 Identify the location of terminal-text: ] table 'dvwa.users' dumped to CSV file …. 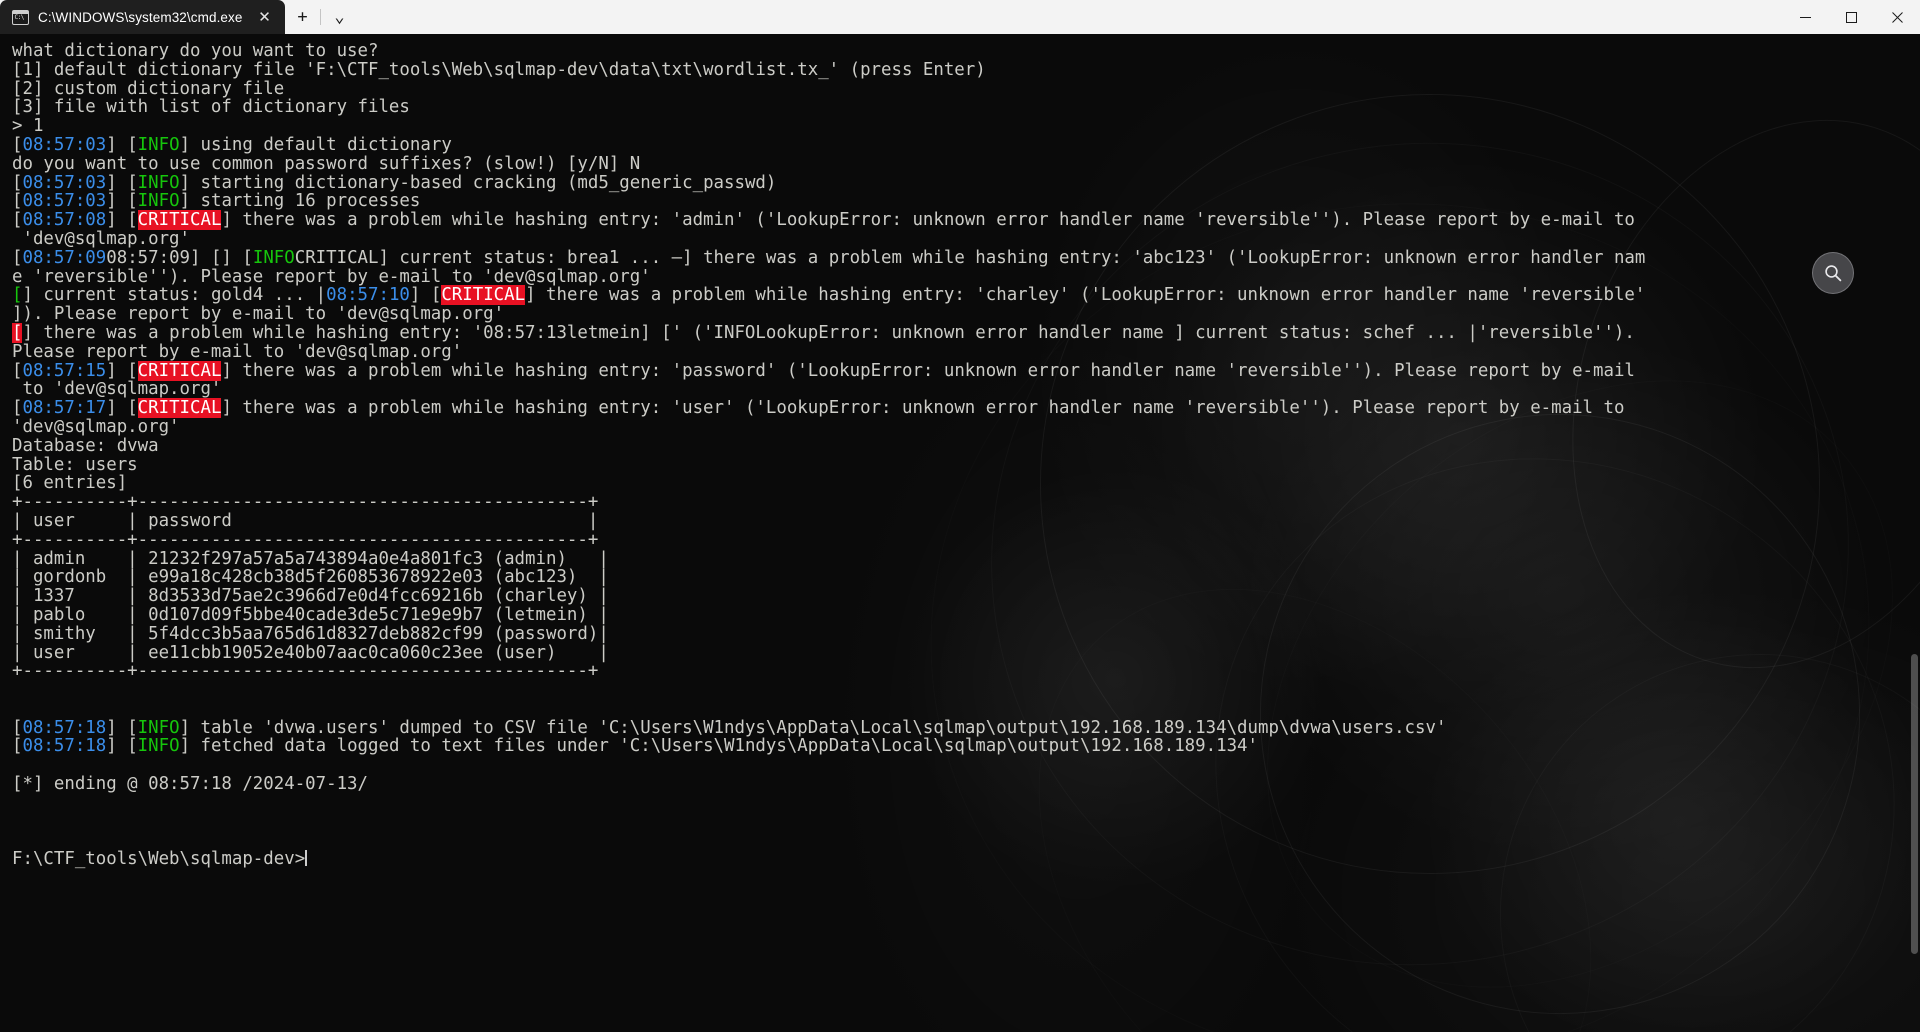
(813, 727).